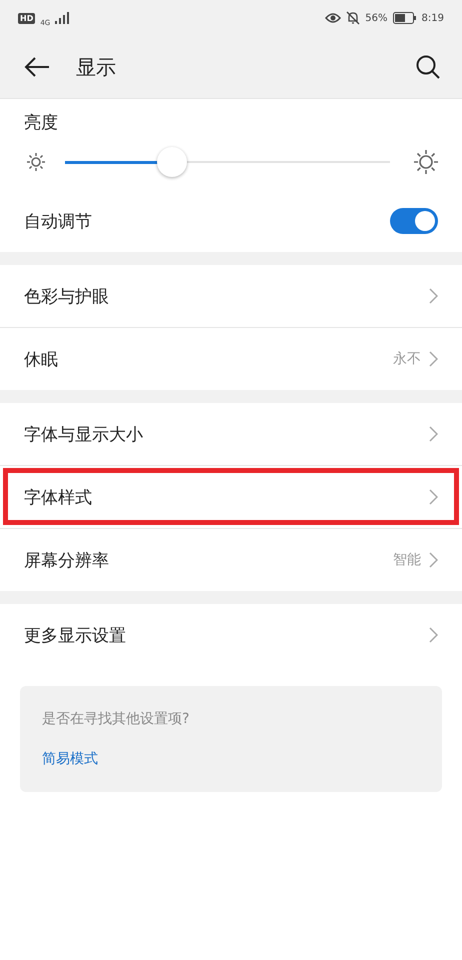 This screenshot has height=960, width=462. What do you see at coordinates (404, 18) in the screenshot?
I see `battery-icon` at bounding box center [404, 18].